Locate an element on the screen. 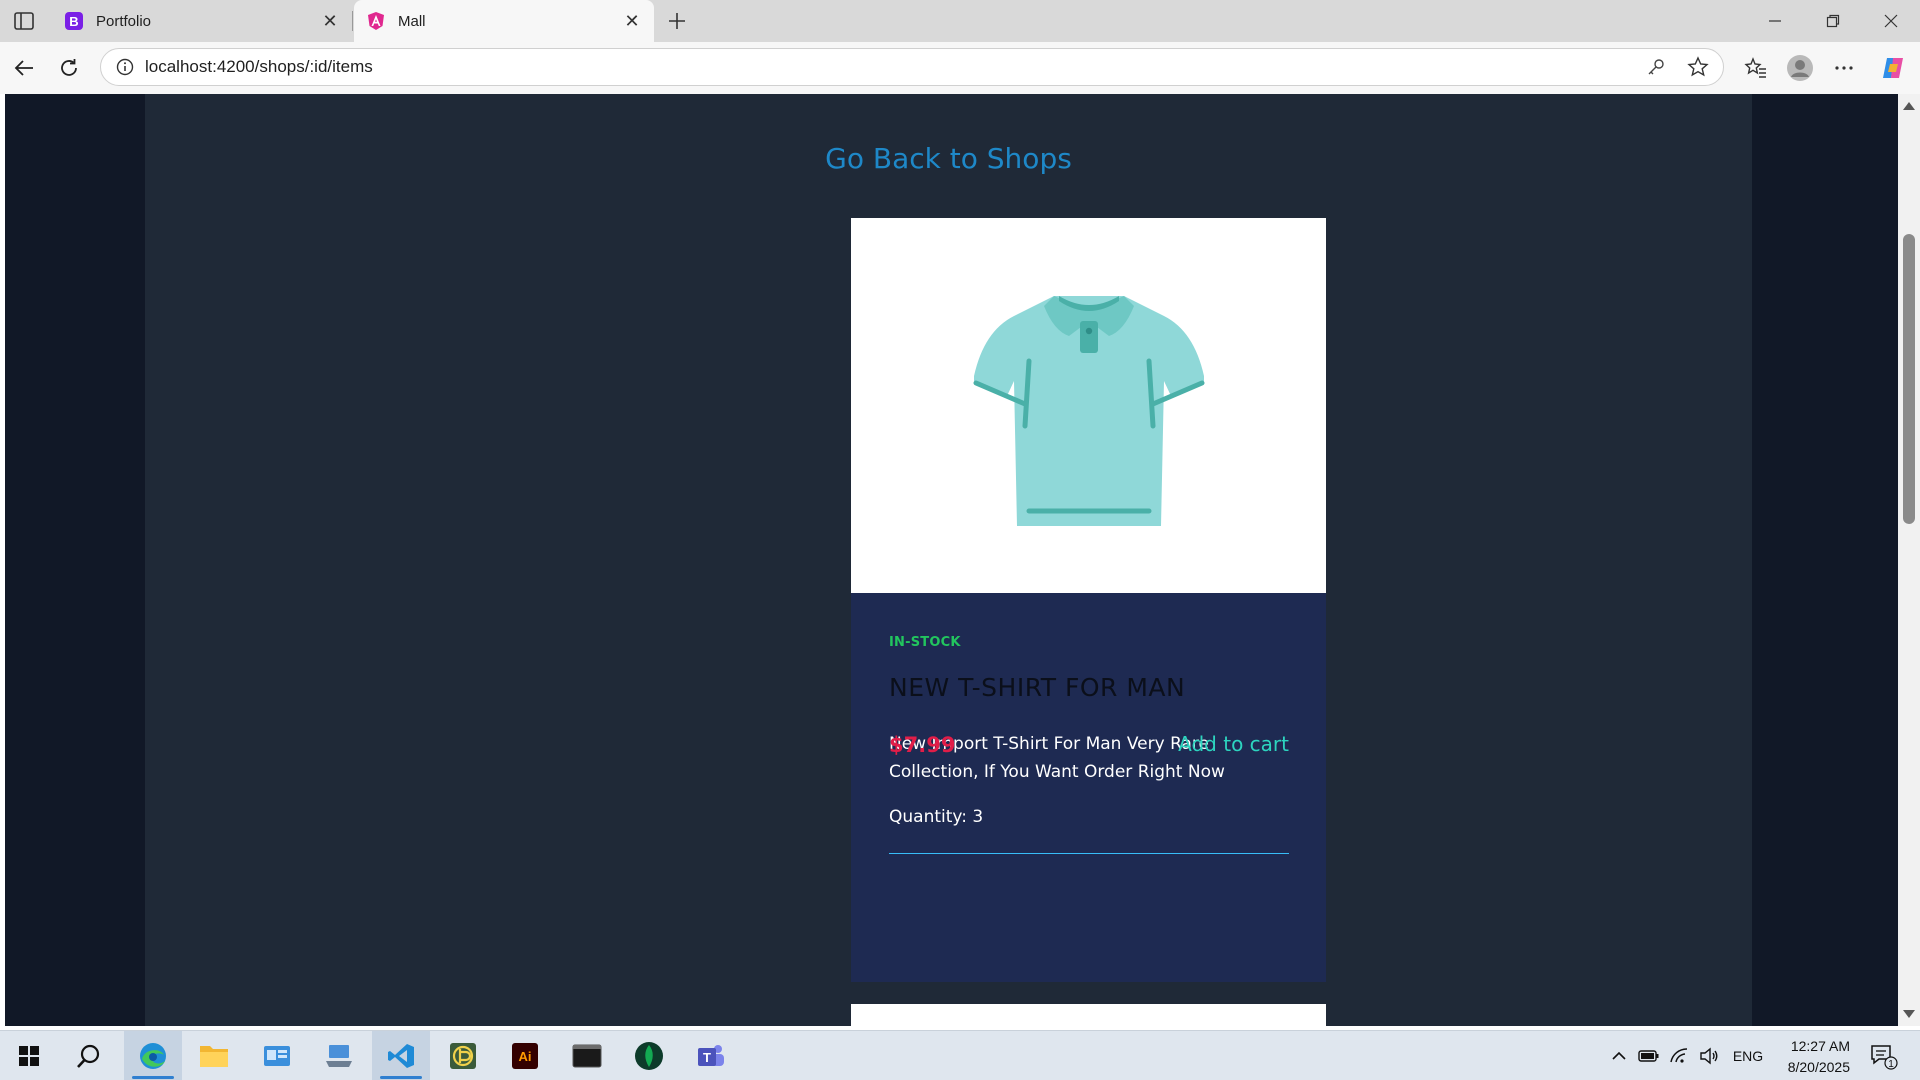  svg-text: T is located at coordinates (707, 1057).